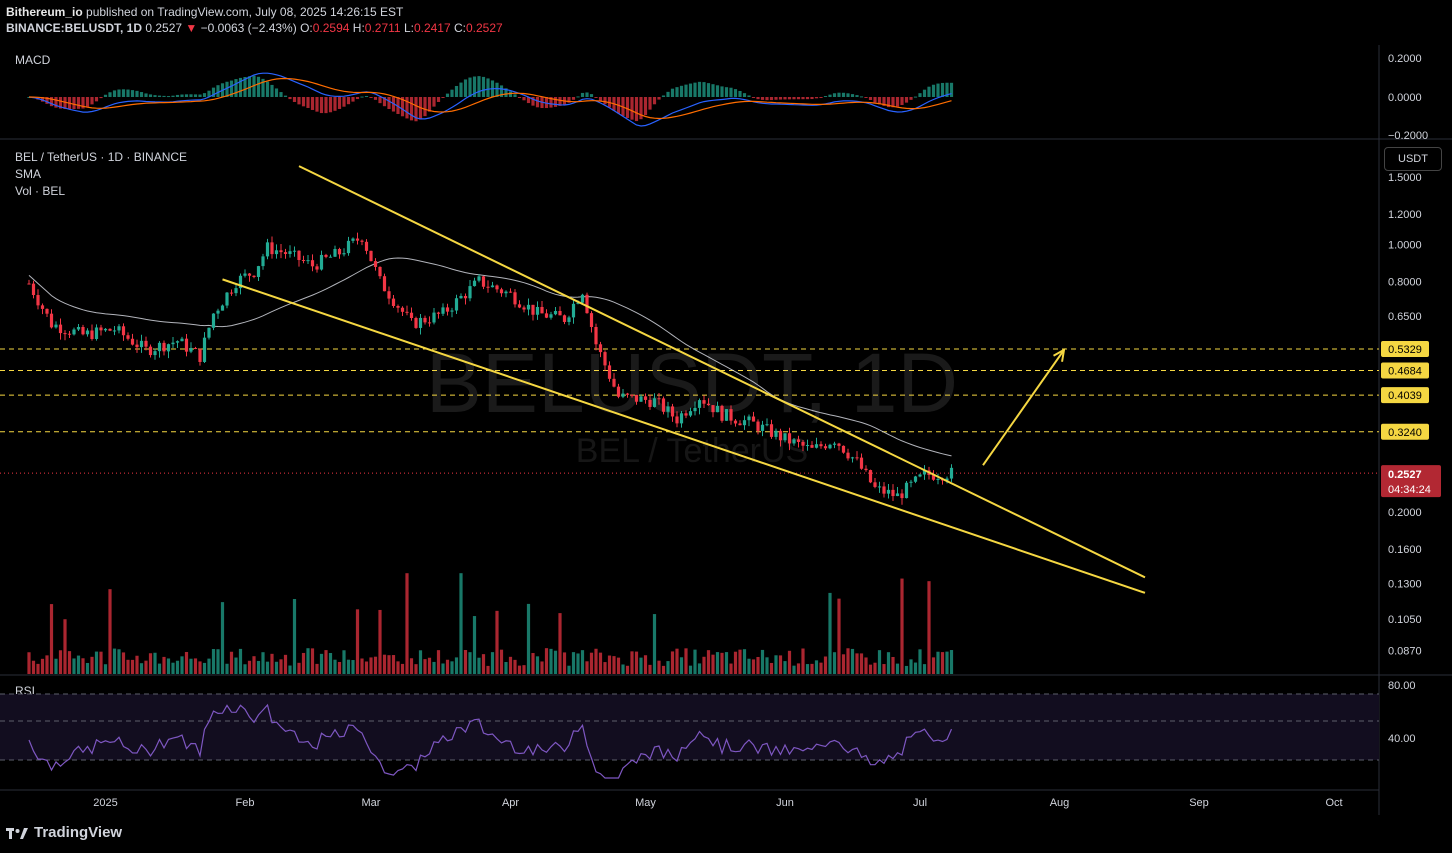  I want to click on brand-label: TradingView, so click(78, 832).